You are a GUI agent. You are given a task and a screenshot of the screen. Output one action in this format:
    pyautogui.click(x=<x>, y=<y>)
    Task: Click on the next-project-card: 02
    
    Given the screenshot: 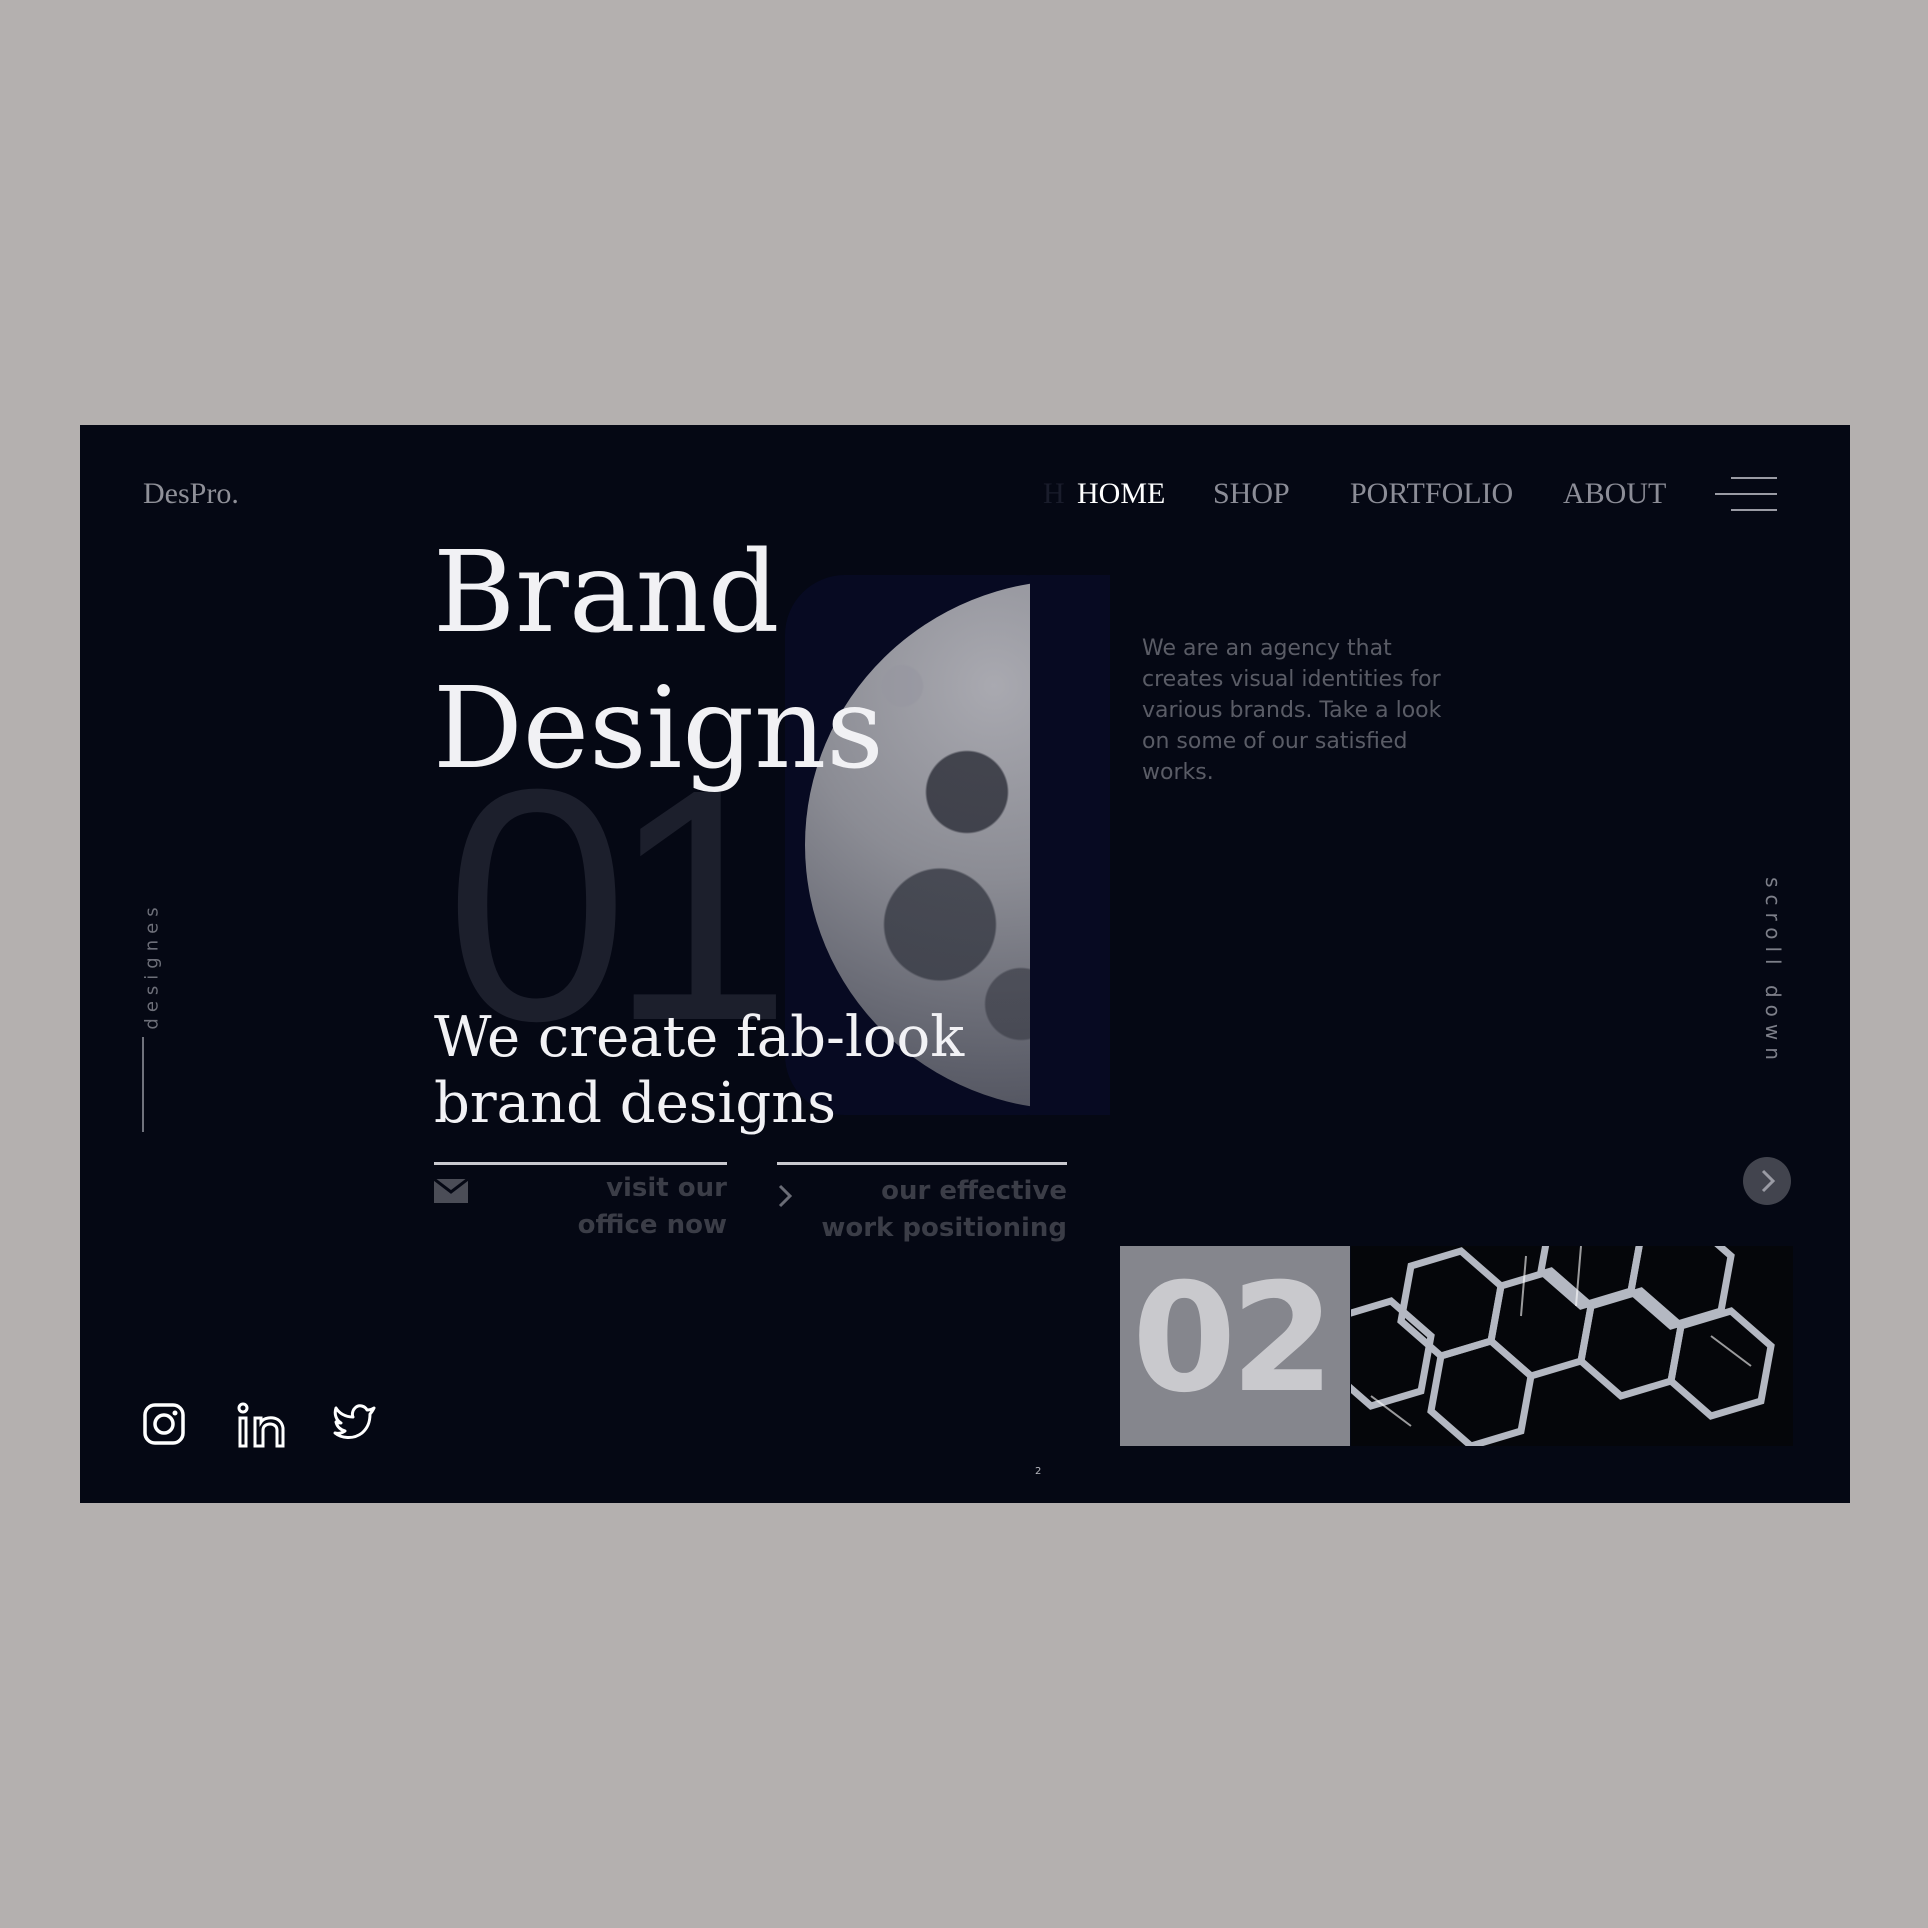 What is the action you would take?
    pyautogui.click(x=1456, y=1346)
    